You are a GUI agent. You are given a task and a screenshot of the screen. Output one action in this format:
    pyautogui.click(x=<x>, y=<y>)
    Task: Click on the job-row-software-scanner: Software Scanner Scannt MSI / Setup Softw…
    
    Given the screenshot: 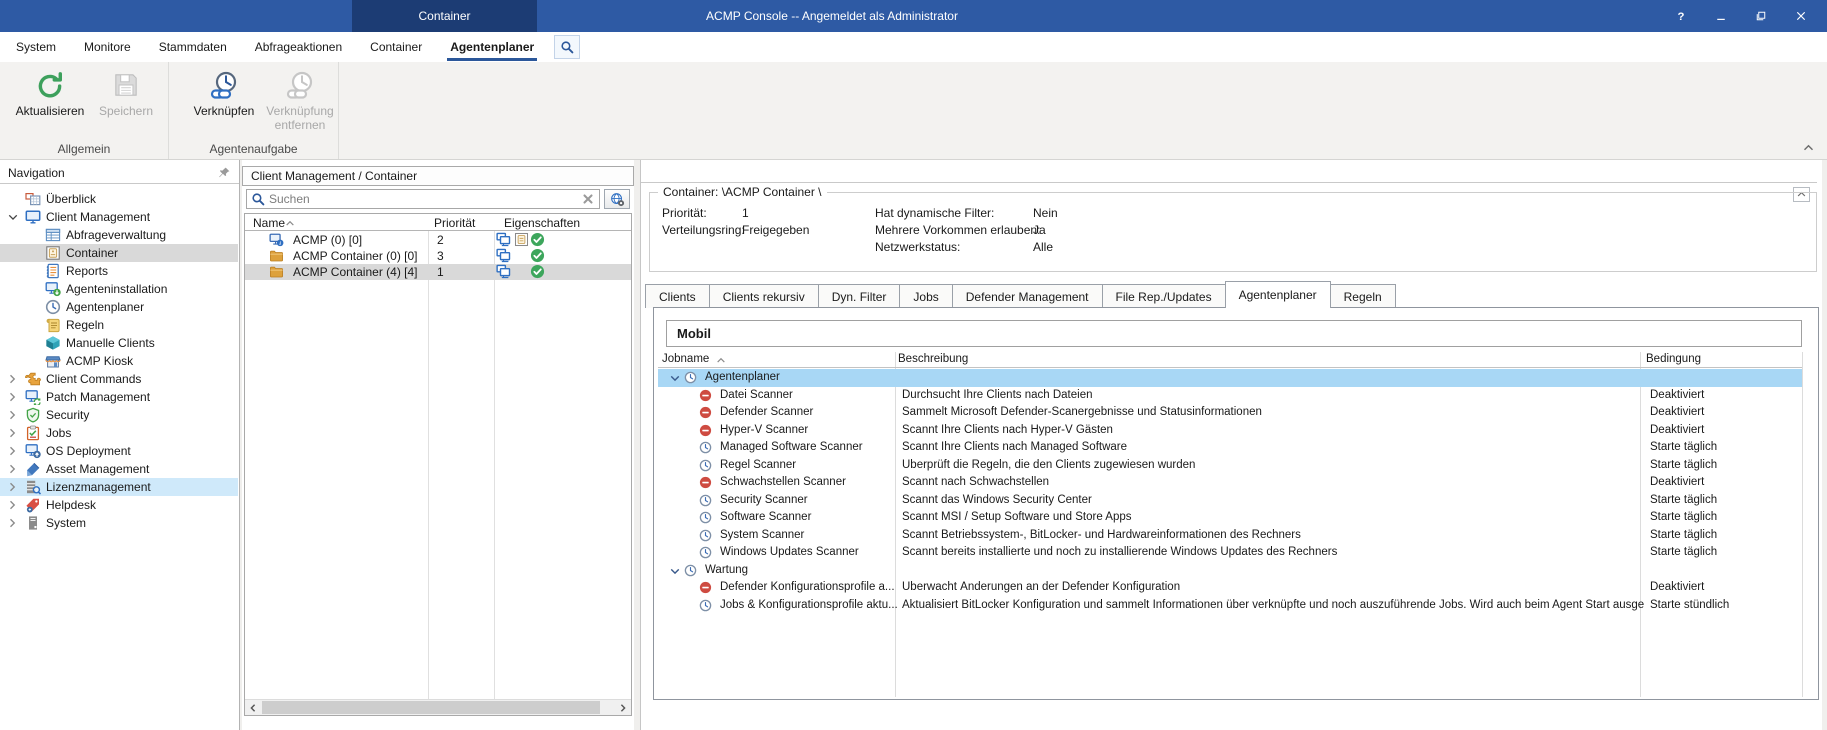 What is the action you would take?
    pyautogui.click(x=1230, y=518)
    